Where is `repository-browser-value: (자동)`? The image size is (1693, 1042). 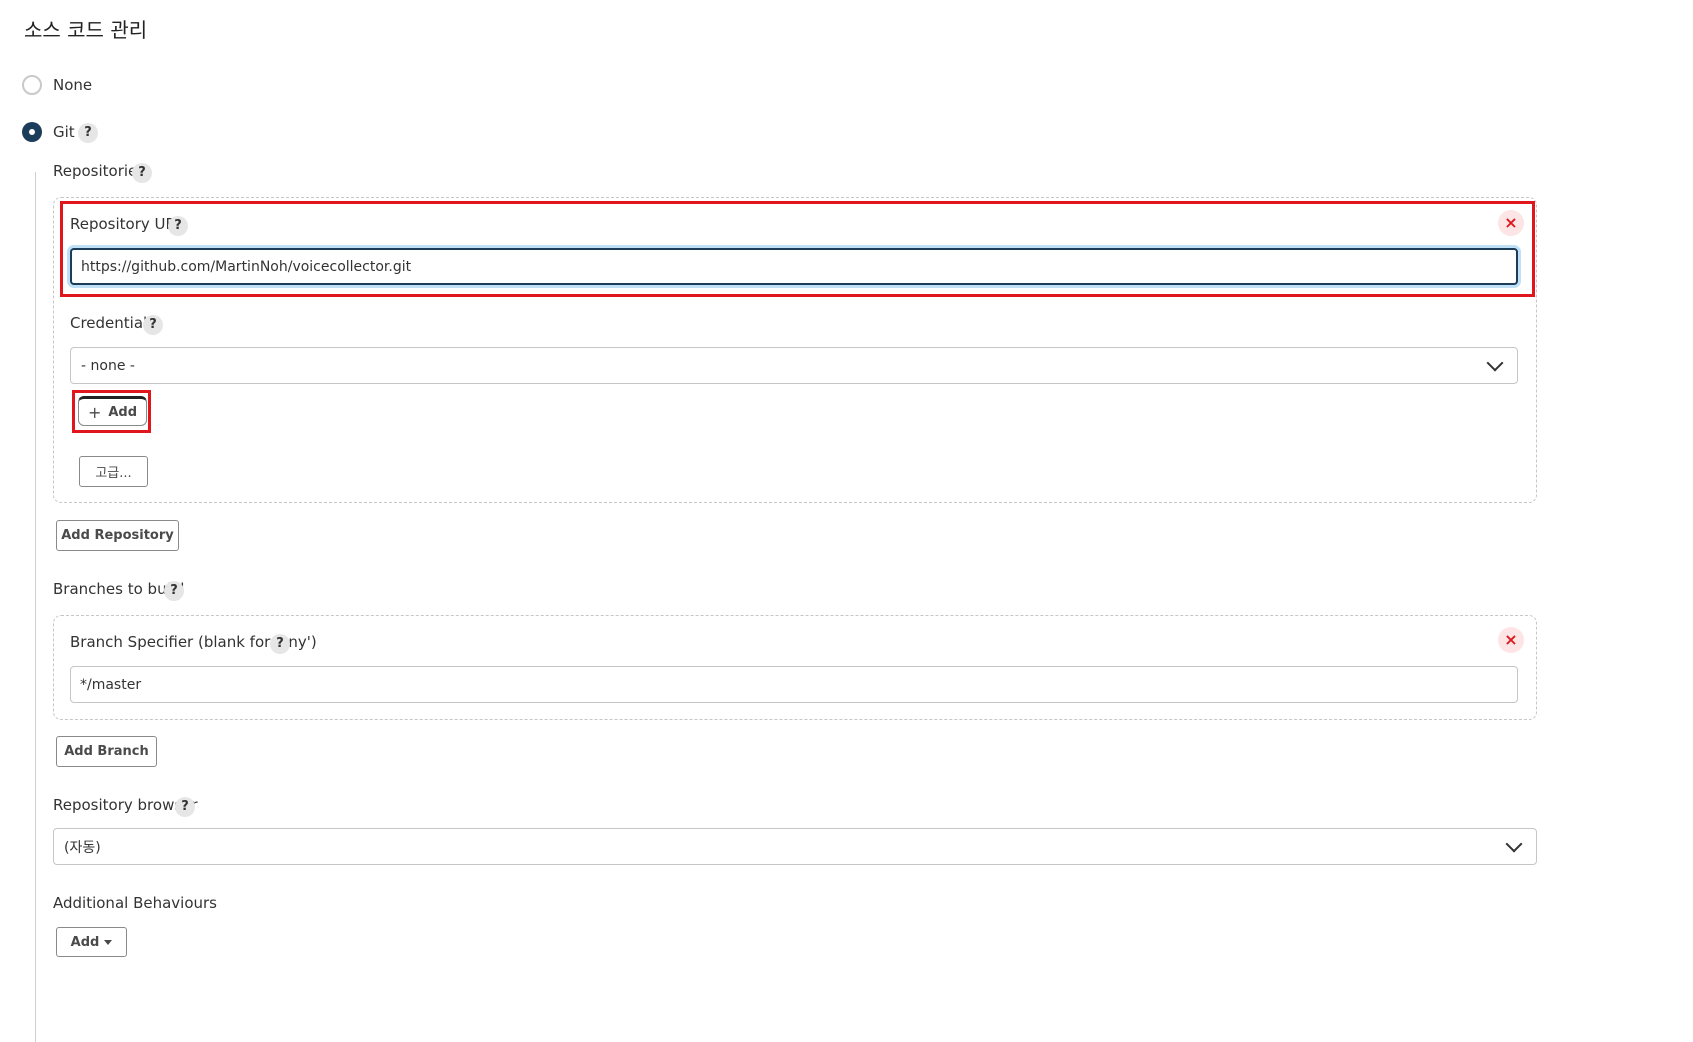
repository-browser-value: (자동) is located at coordinates (82, 847).